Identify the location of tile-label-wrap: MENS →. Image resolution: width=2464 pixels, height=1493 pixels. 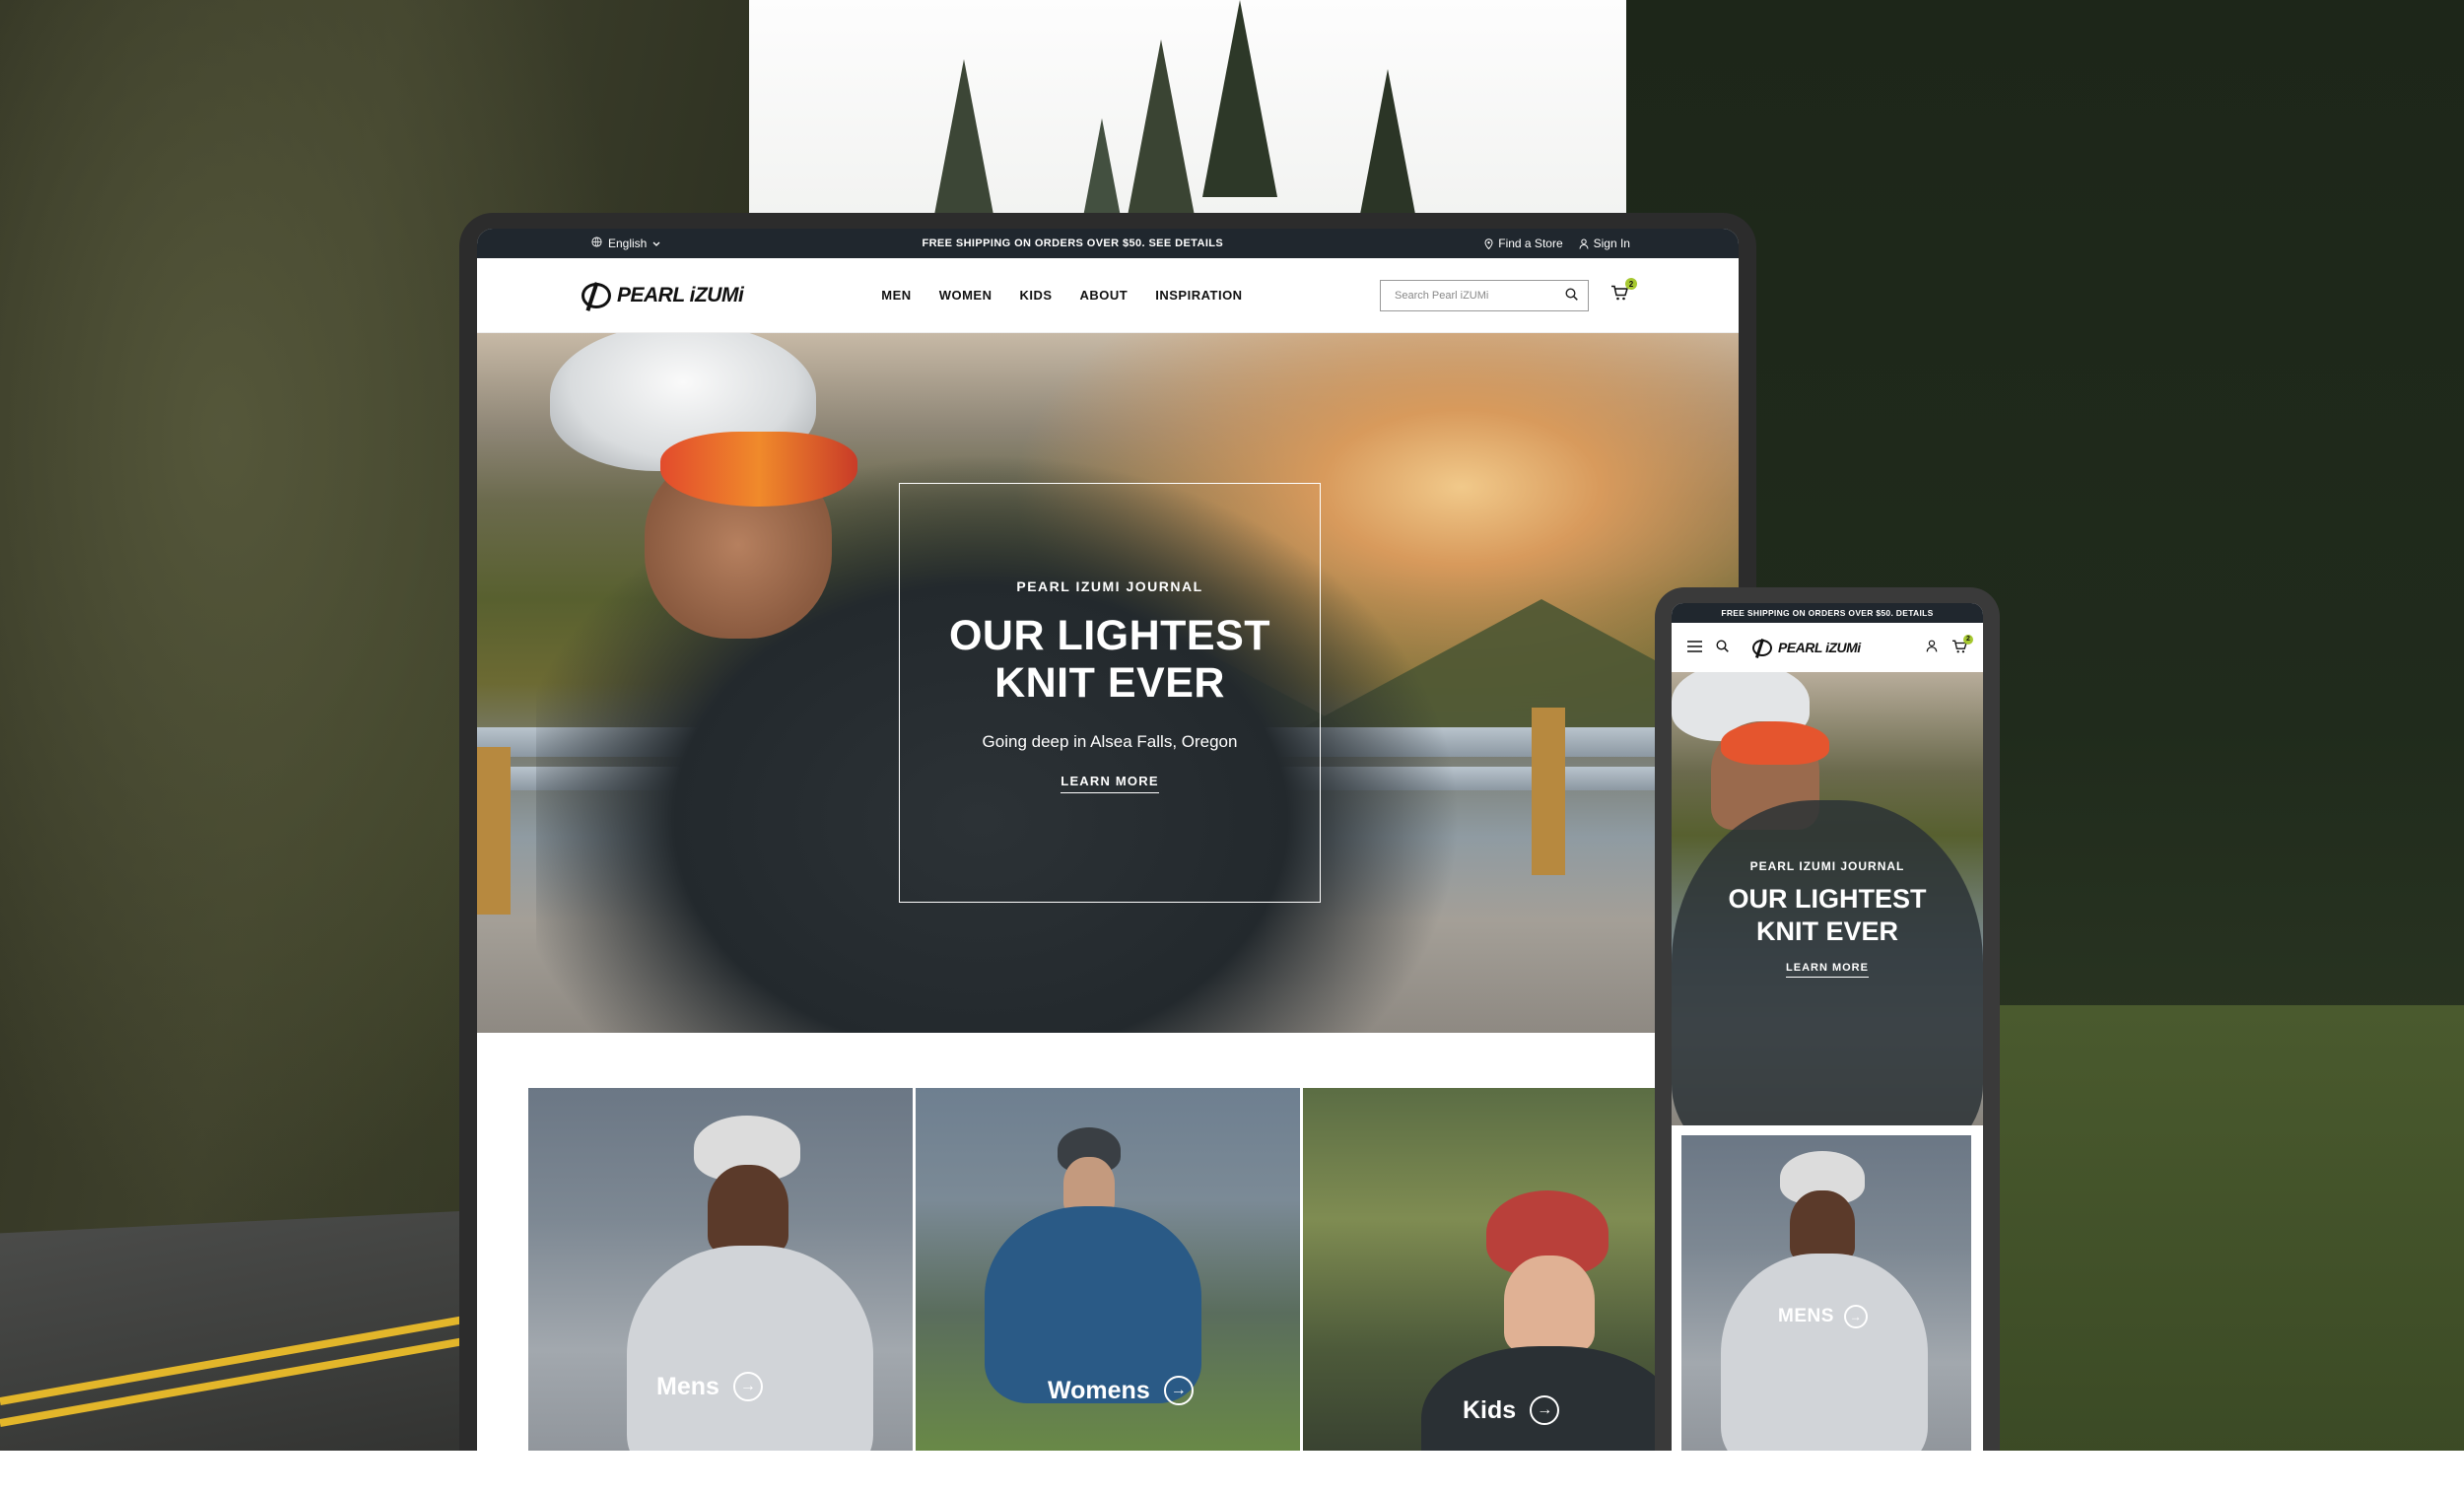
(1823, 1316).